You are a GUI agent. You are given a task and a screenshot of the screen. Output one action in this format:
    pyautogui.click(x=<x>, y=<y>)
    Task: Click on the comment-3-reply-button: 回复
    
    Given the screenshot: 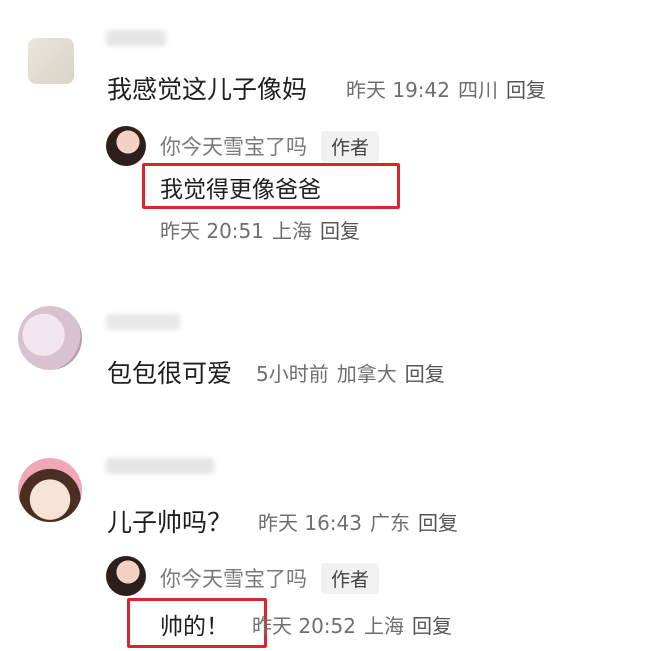 What is the action you would take?
    pyautogui.click(x=438, y=523)
    